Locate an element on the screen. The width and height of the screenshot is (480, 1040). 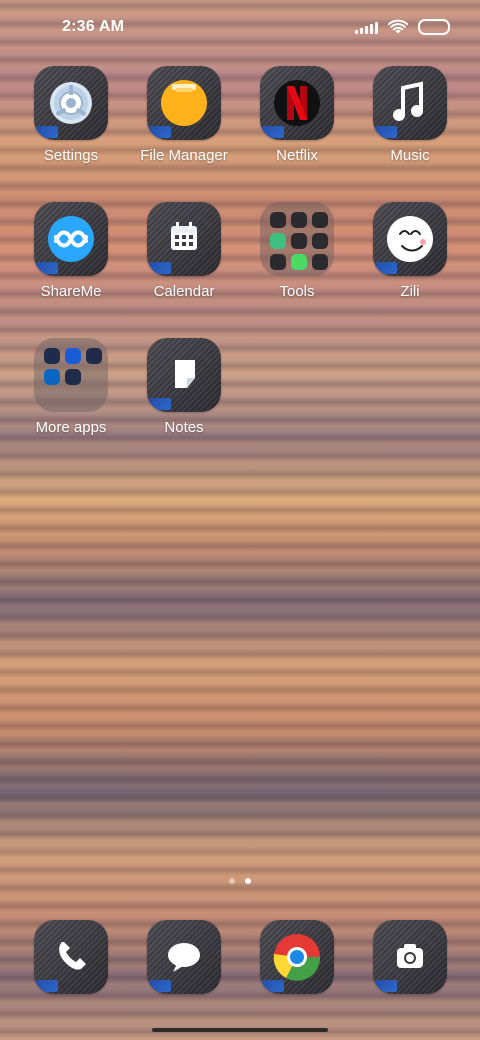
signal-icon is located at coordinates (366, 27).